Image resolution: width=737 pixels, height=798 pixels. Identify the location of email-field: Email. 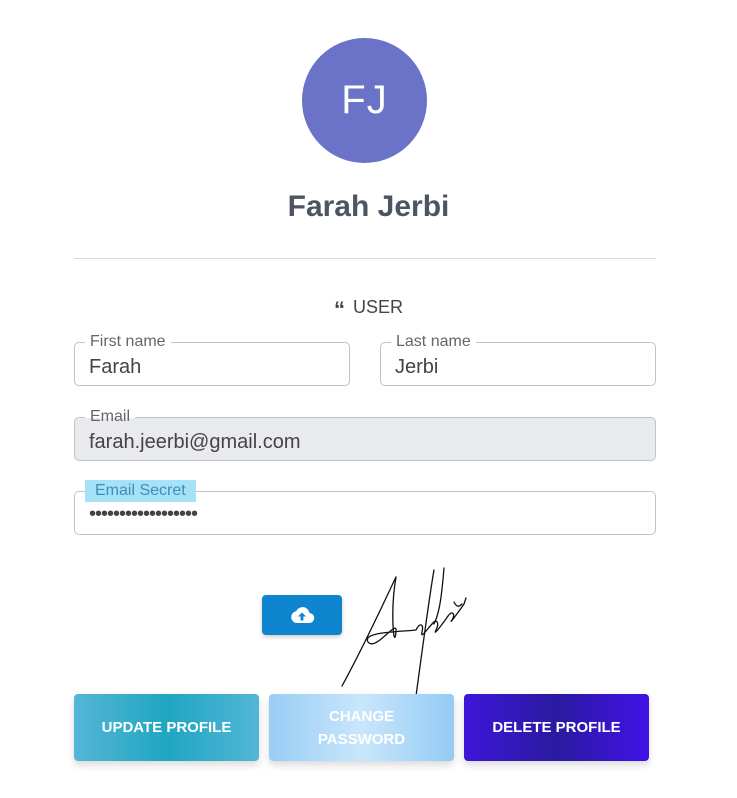
(365, 434).